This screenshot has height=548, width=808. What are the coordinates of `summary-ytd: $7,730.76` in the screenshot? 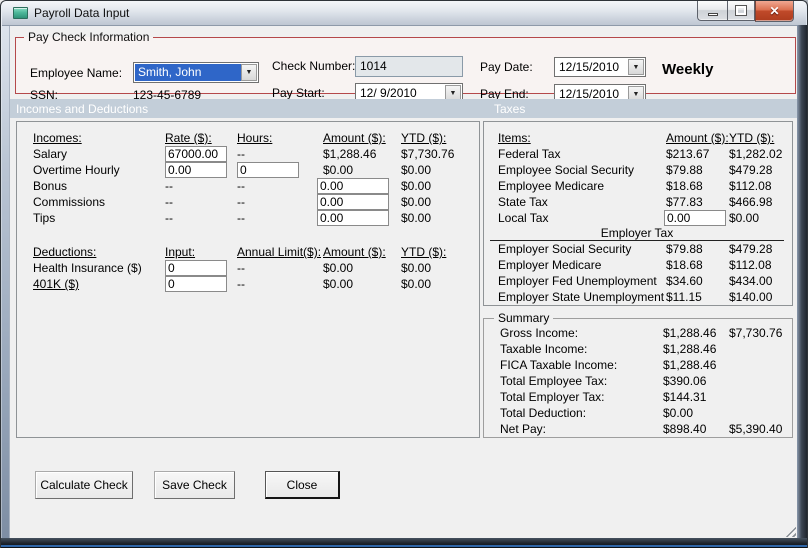 It's located at (756, 333).